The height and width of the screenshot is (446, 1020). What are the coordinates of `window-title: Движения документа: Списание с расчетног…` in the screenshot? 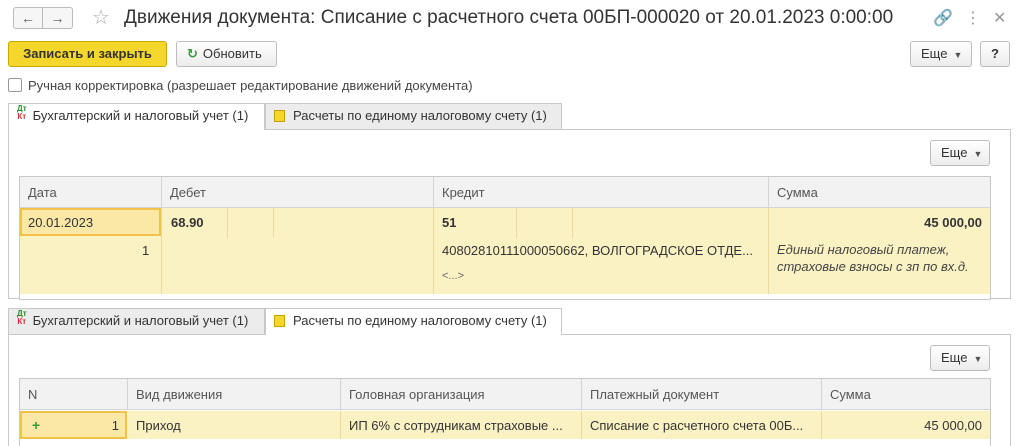 It's located at (509, 17).